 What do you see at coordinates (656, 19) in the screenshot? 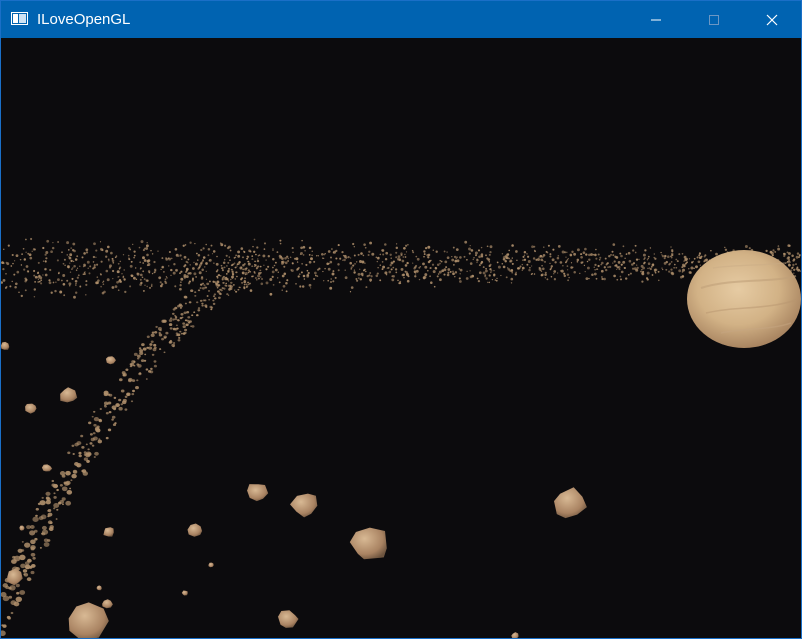
I see `minimize-button` at bounding box center [656, 19].